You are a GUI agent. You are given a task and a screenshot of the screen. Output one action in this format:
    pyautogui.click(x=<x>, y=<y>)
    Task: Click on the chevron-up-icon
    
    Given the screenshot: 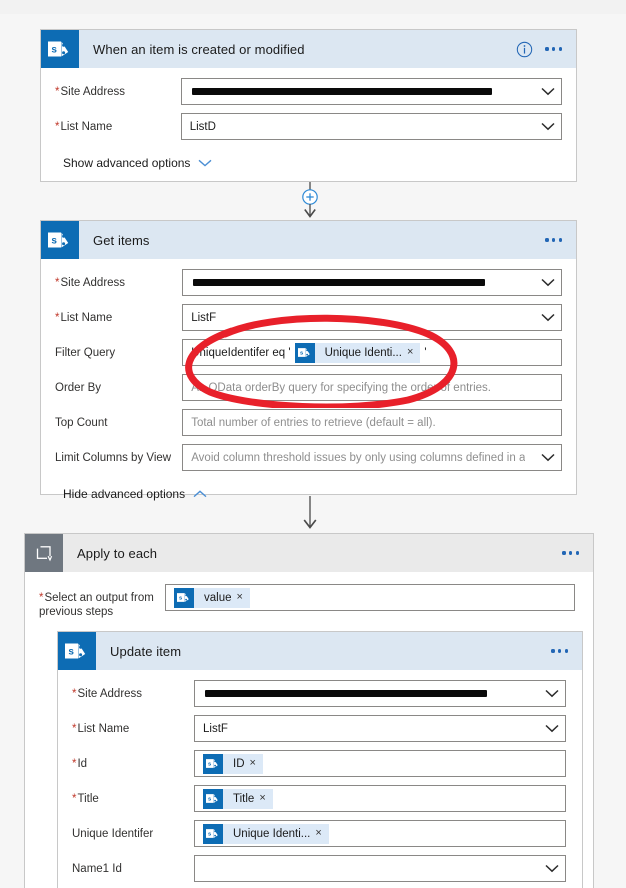 What is the action you would take?
    pyautogui.click(x=200, y=494)
    